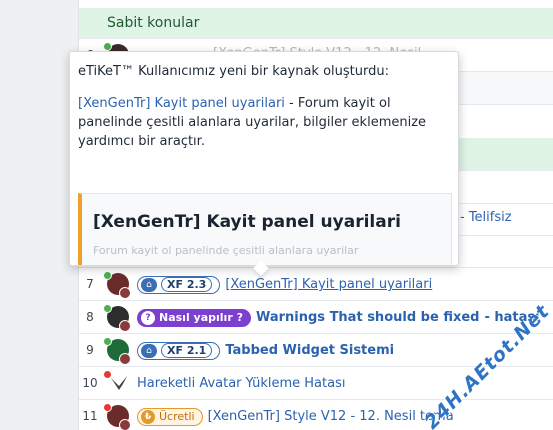 The height and width of the screenshot is (430, 553). I want to click on row-number: 11, so click(90, 416).